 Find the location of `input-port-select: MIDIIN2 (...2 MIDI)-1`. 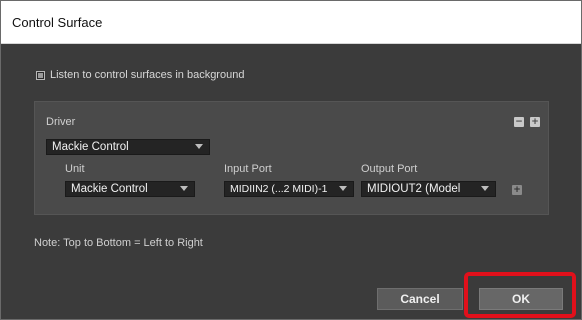

input-port-select: MIDIIN2 (...2 MIDI)-1 is located at coordinates (289, 189).